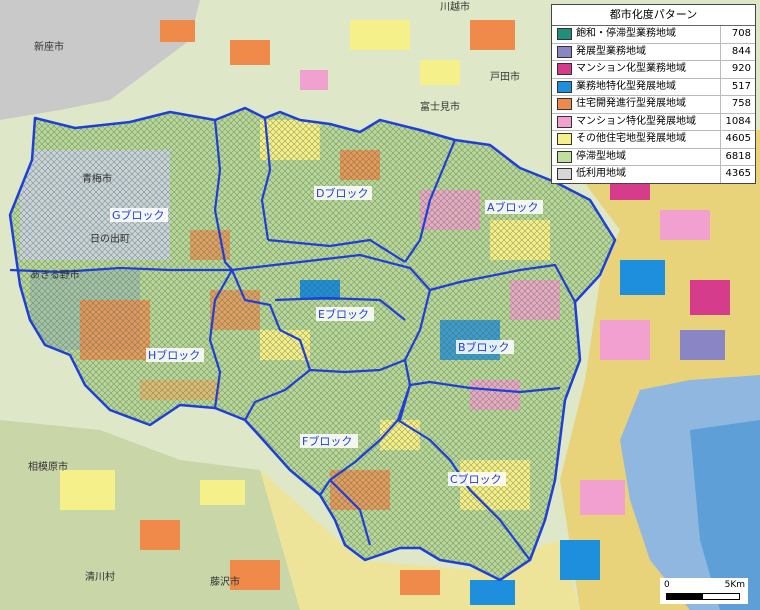  I want to click on scale-bar-graphic, so click(703, 596).